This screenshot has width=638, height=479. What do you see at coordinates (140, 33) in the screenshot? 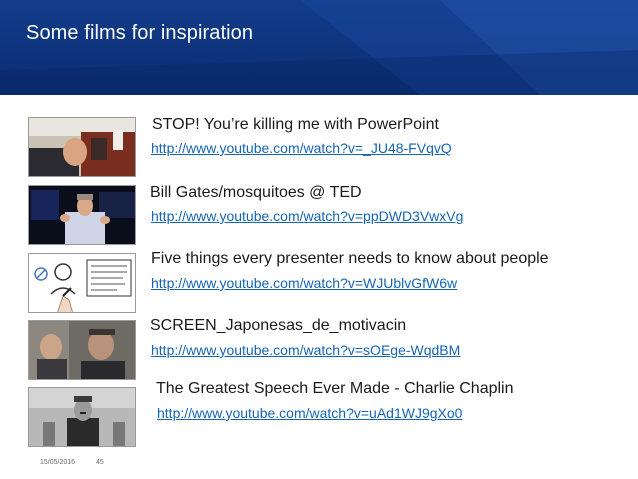
I see `slide-title: Some films for inspiration` at bounding box center [140, 33].